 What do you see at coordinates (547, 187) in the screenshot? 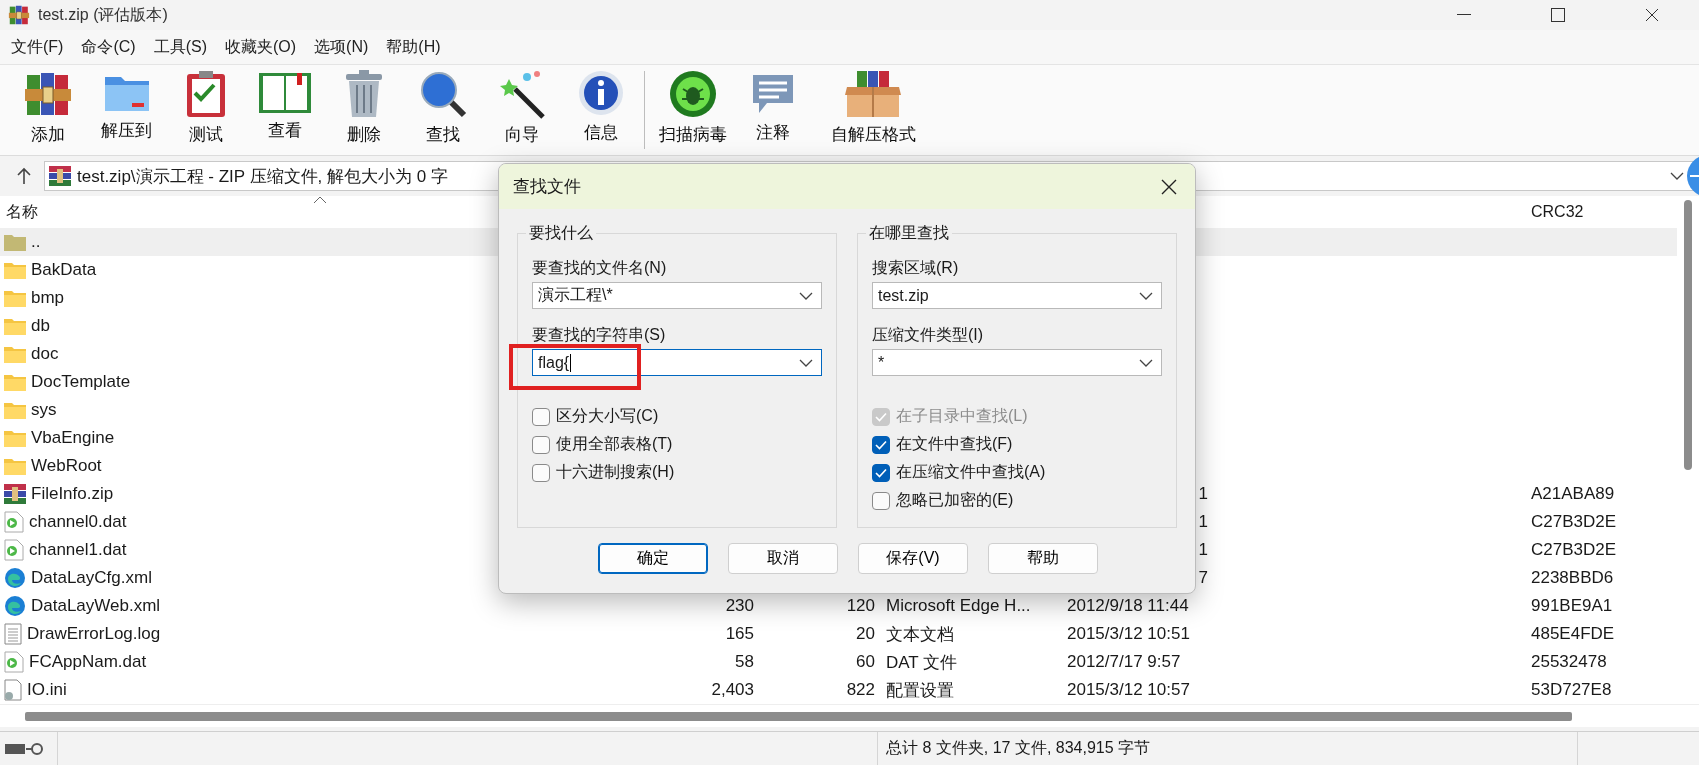
I see `dialog-title: 查找文件` at bounding box center [547, 187].